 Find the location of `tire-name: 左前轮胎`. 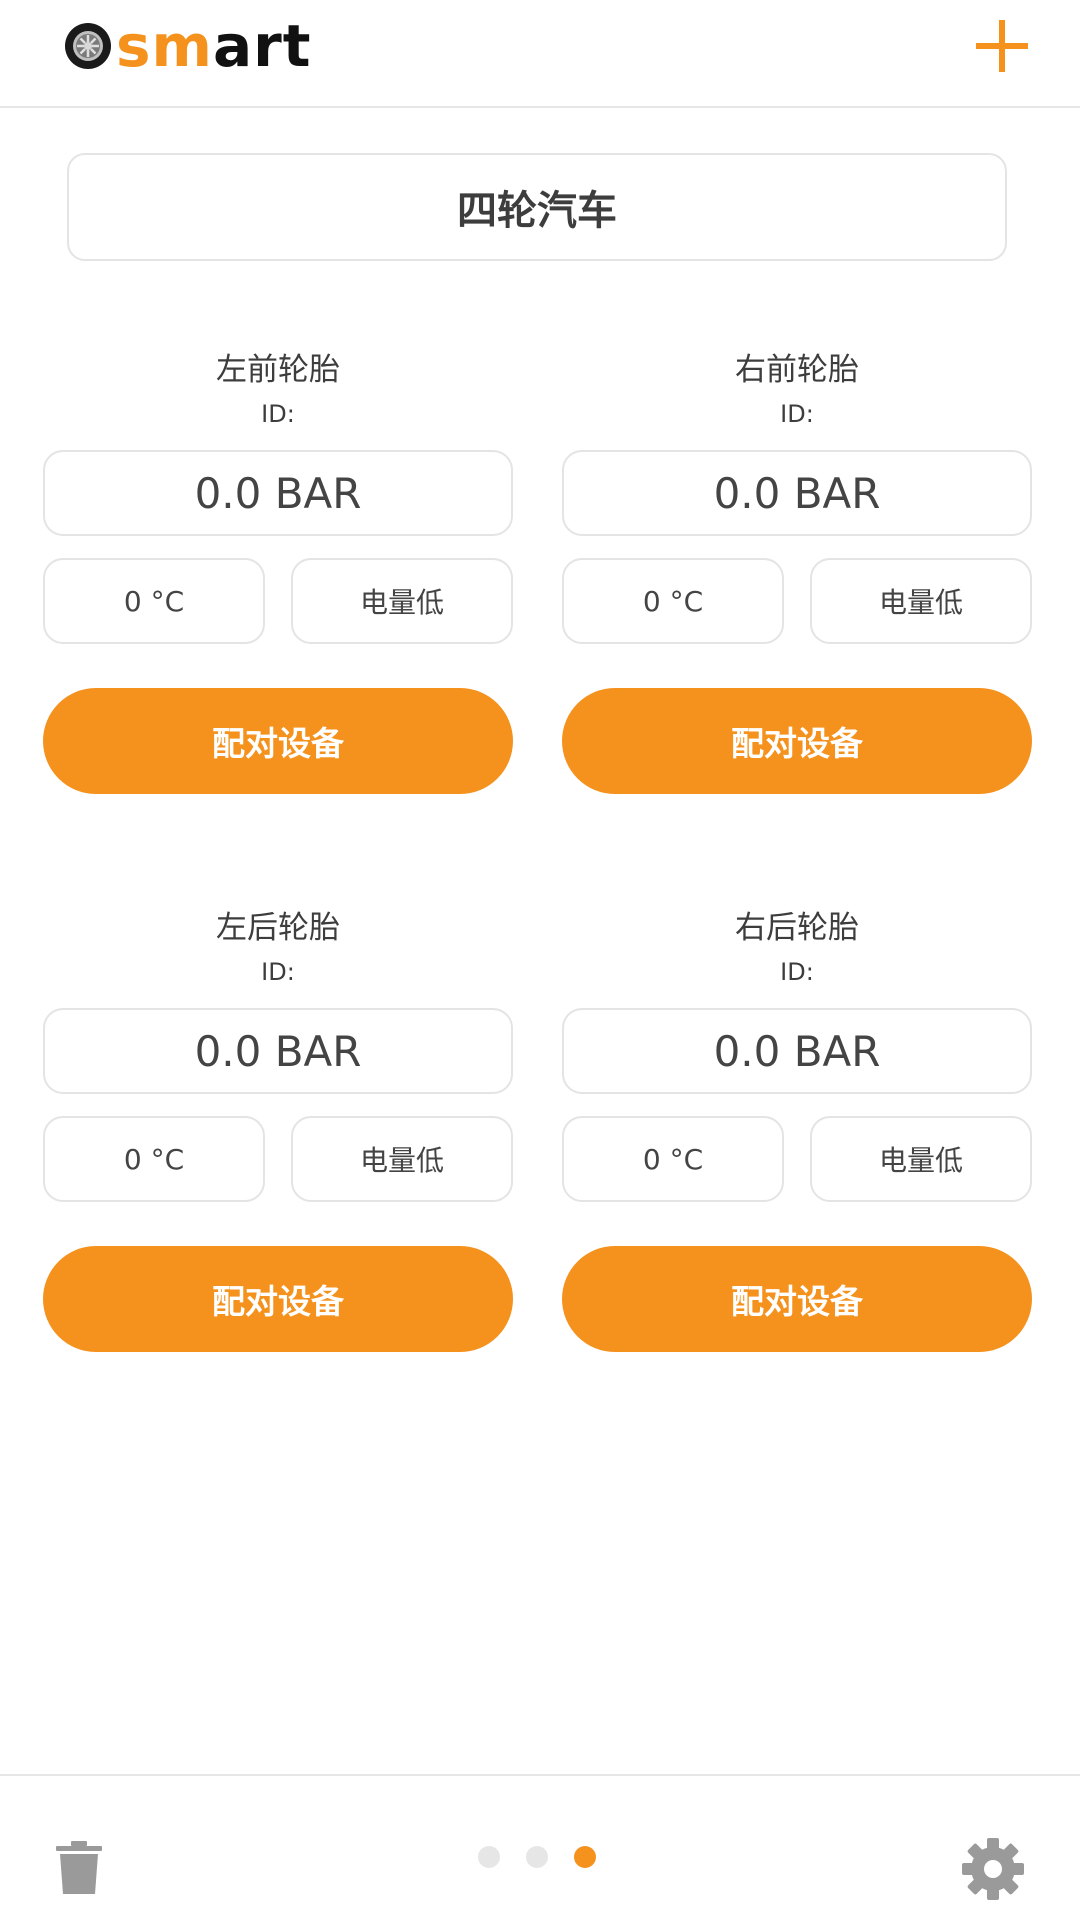

tire-name: 左前轮胎 is located at coordinates (278, 370).